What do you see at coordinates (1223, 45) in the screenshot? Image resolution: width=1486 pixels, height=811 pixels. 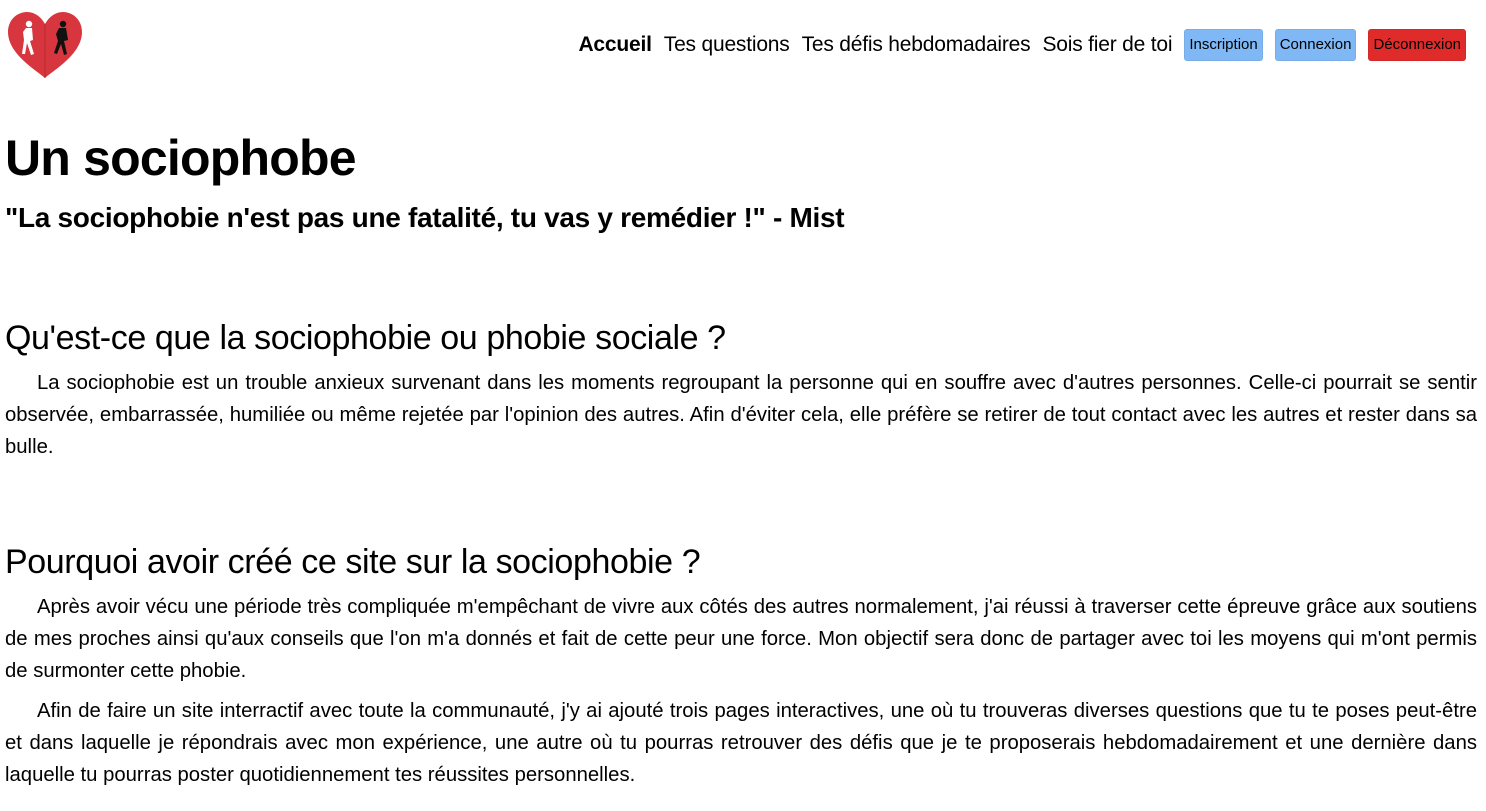 I see `signup-button: Inscription` at bounding box center [1223, 45].